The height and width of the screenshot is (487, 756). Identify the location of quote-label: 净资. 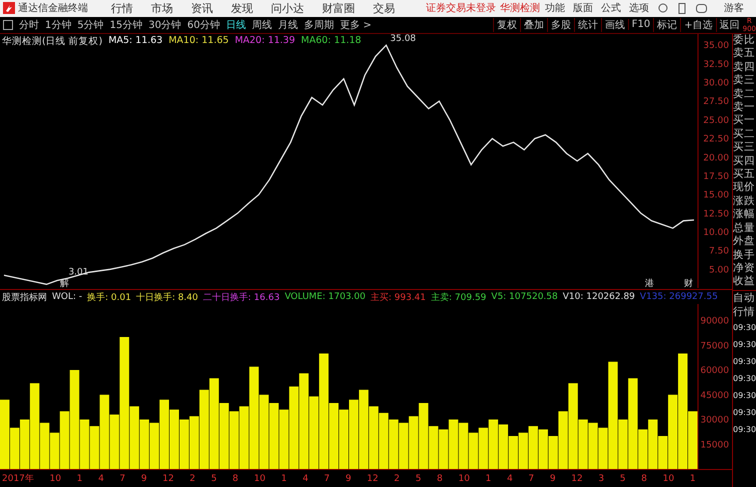
(744, 269).